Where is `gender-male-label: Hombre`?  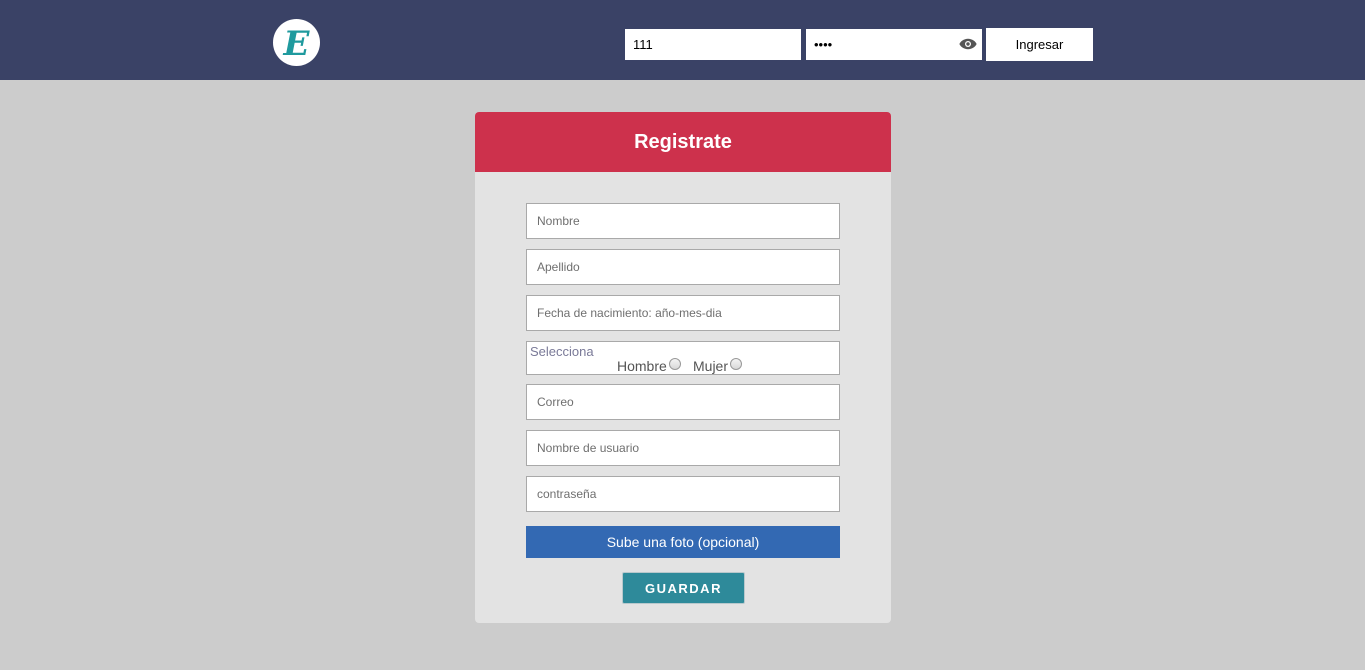 gender-male-label: Hombre is located at coordinates (642, 366).